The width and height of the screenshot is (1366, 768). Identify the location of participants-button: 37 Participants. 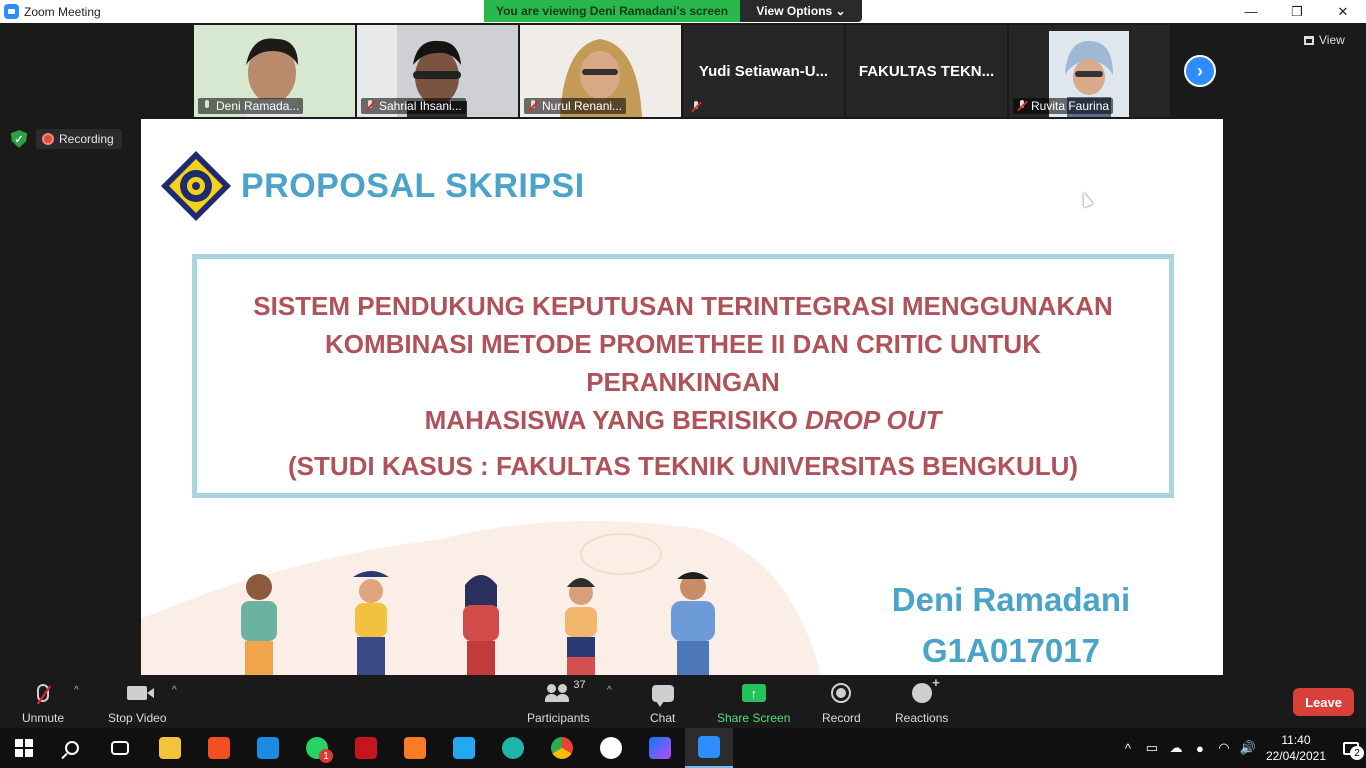
(558, 702).